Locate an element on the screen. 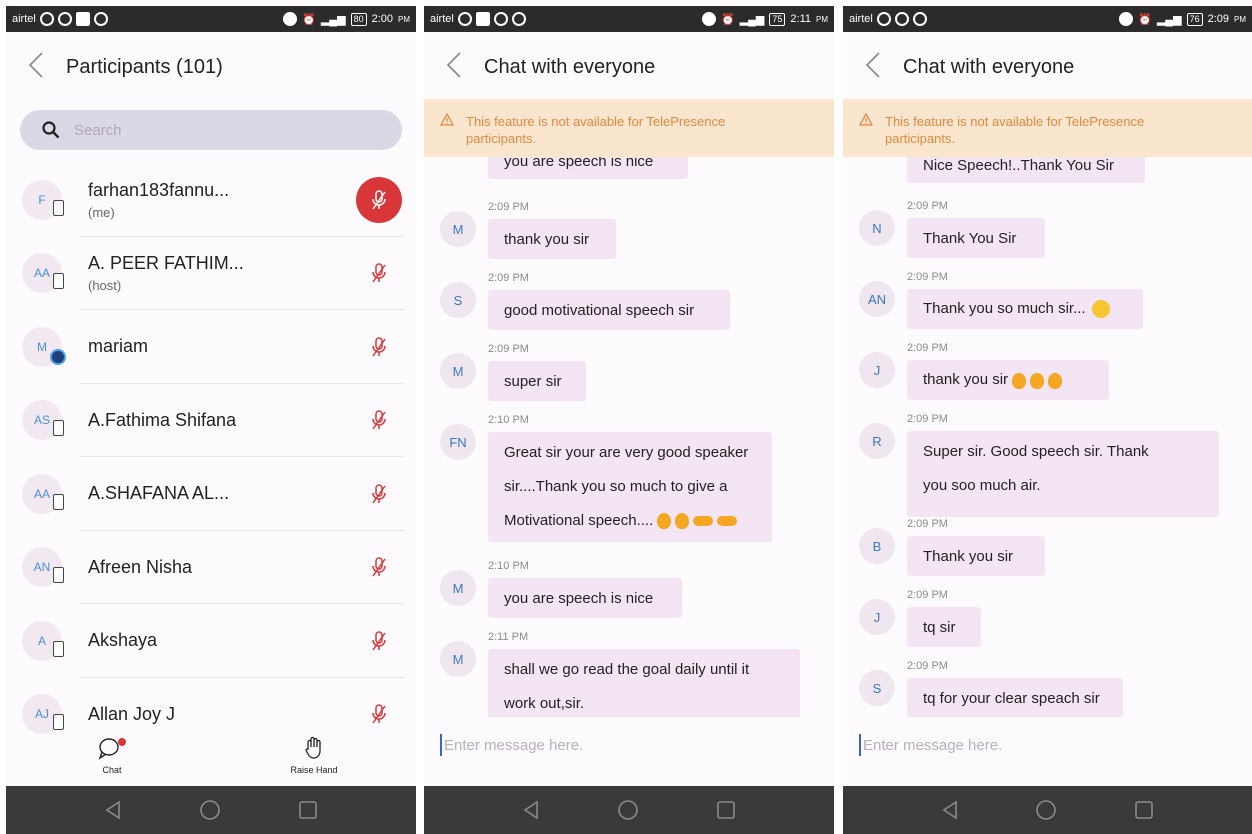 The width and height of the screenshot is (1252, 834). message-bubble: tq sir is located at coordinates (944, 627).